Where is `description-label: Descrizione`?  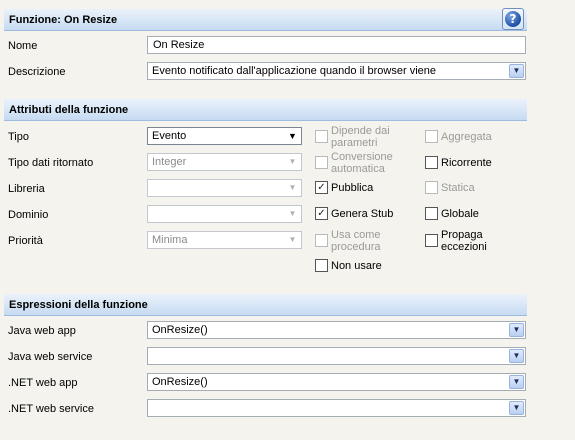
description-label: Descrizione is located at coordinates (37, 72).